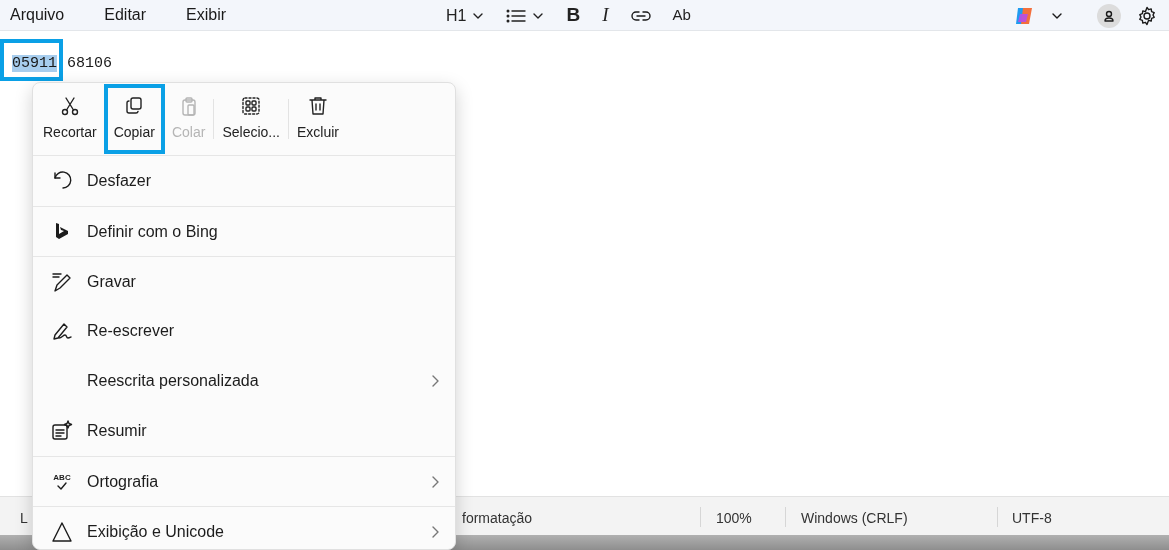 The image size is (1169, 550). What do you see at coordinates (244, 281) in the screenshot?
I see `menu-item: Gravar` at bounding box center [244, 281].